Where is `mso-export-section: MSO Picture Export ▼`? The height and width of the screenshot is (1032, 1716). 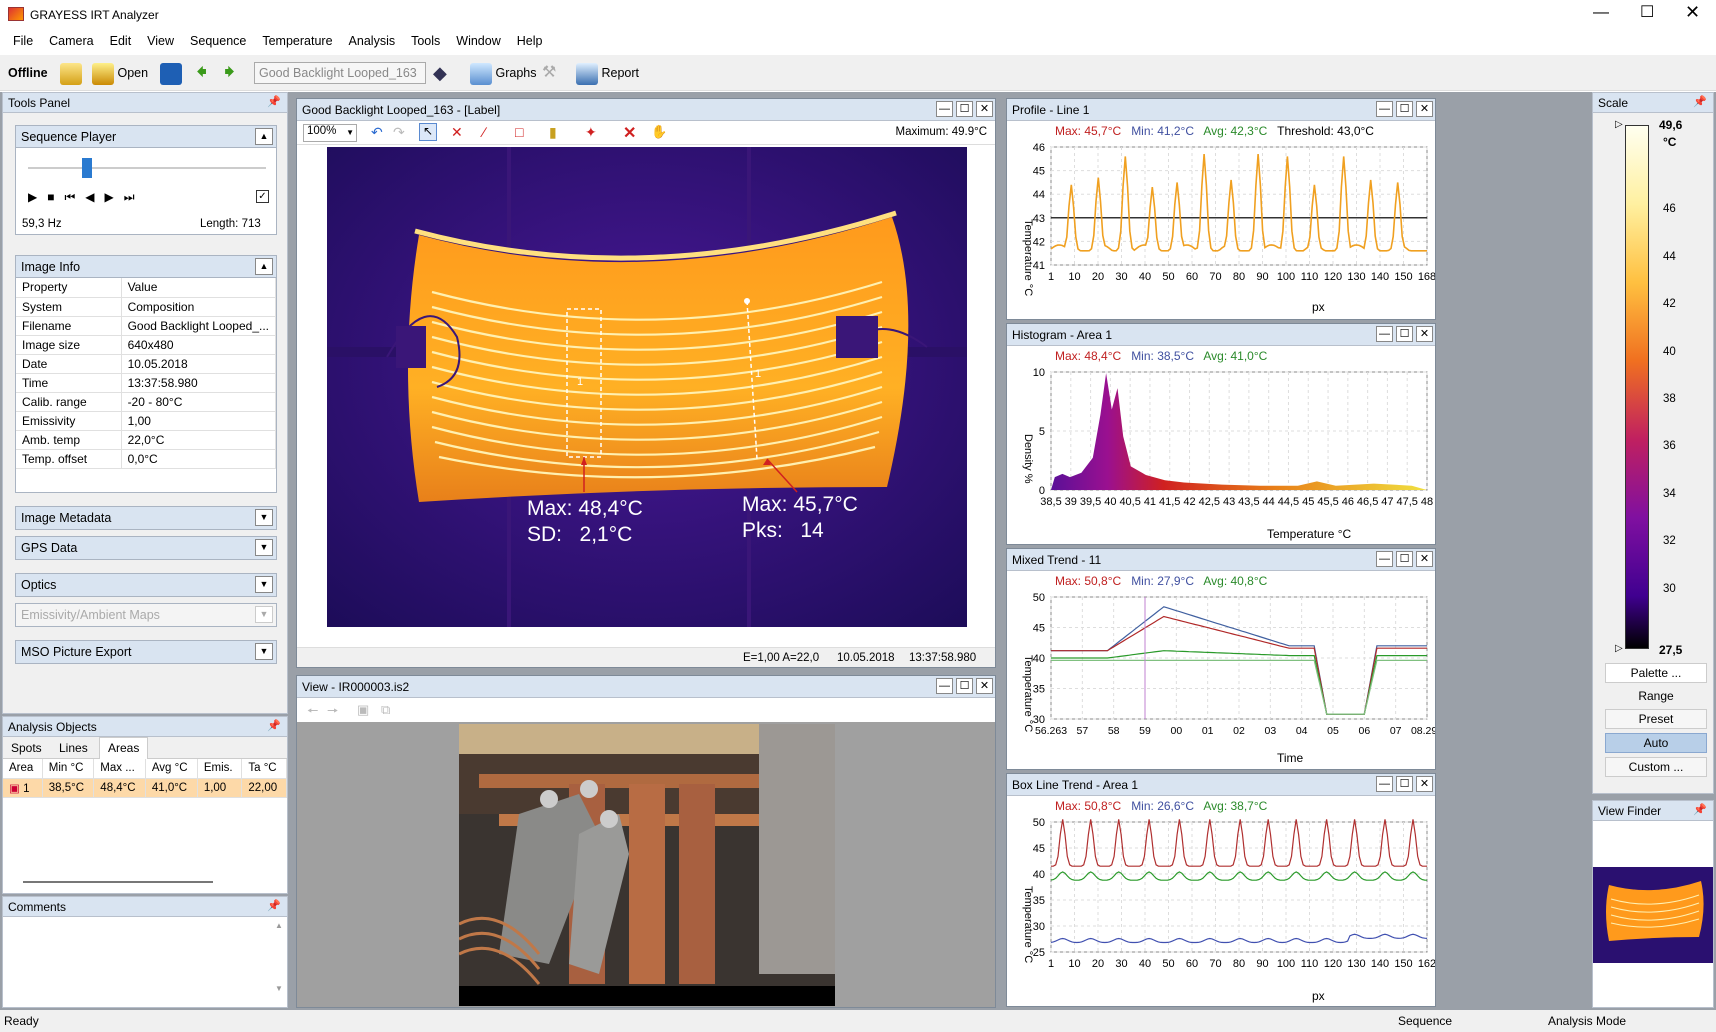 mso-export-section: MSO Picture Export ▼ is located at coordinates (146, 652).